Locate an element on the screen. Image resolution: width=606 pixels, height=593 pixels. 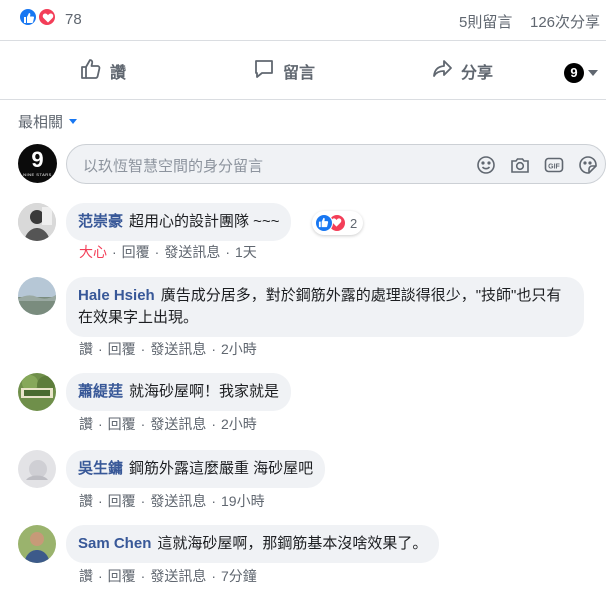
avatar-logo-glyph: 9 is located at coordinates (37, 159).